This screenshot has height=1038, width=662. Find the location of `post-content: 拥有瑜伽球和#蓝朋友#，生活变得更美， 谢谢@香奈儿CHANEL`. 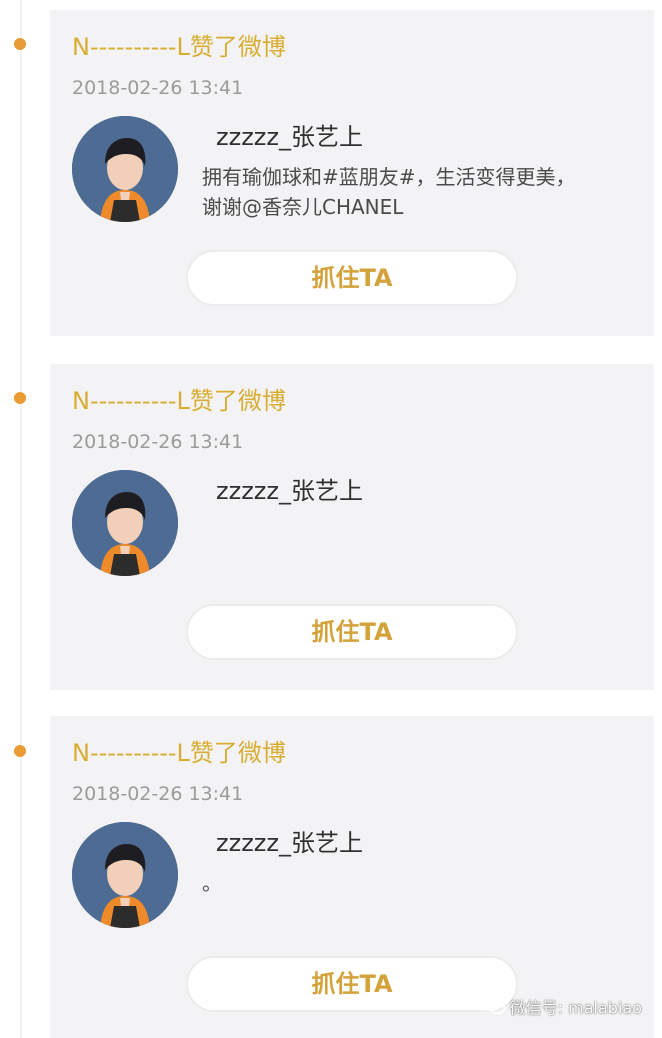

post-content: 拥有瑜伽球和#蓝朋友#，生活变得更美， 谢谢@香奈儿CHANEL is located at coordinates (422, 192).